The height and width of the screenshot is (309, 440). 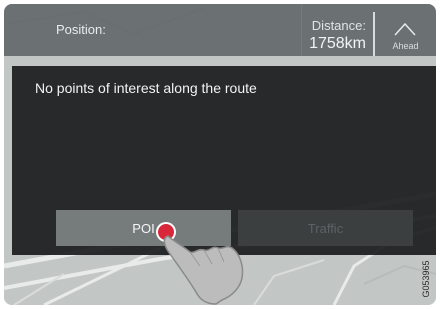 What do you see at coordinates (143, 228) in the screenshot?
I see `poi-button-label: POI` at bounding box center [143, 228].